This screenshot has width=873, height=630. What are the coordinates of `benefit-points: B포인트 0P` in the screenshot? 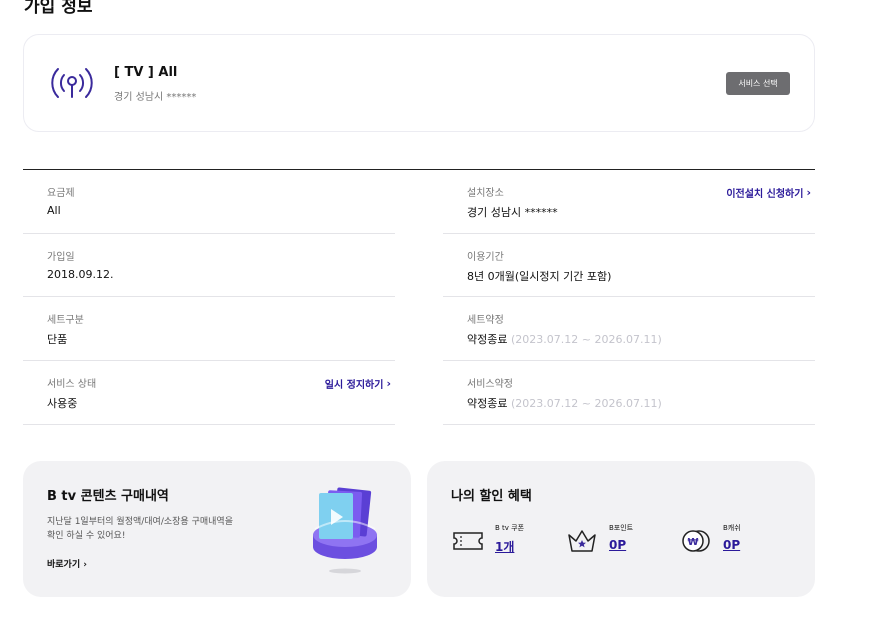 It's located at (610, 541).